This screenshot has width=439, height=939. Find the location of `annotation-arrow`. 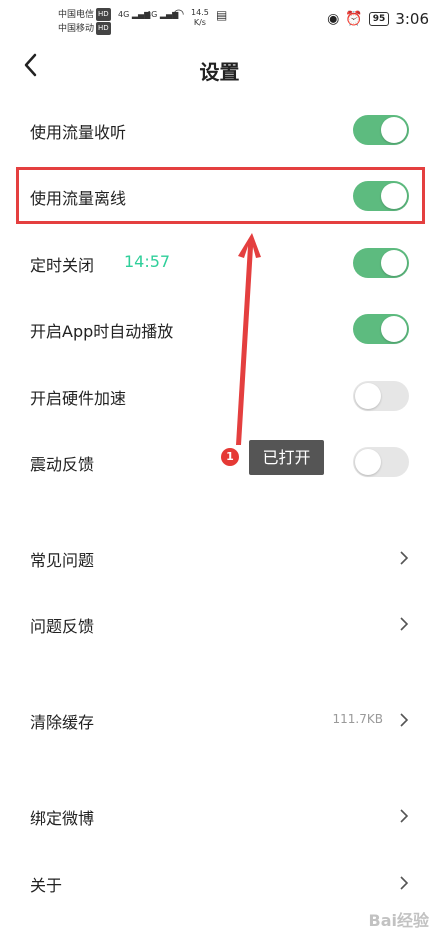

annotation-arrow is located at coordinates (248, 339).